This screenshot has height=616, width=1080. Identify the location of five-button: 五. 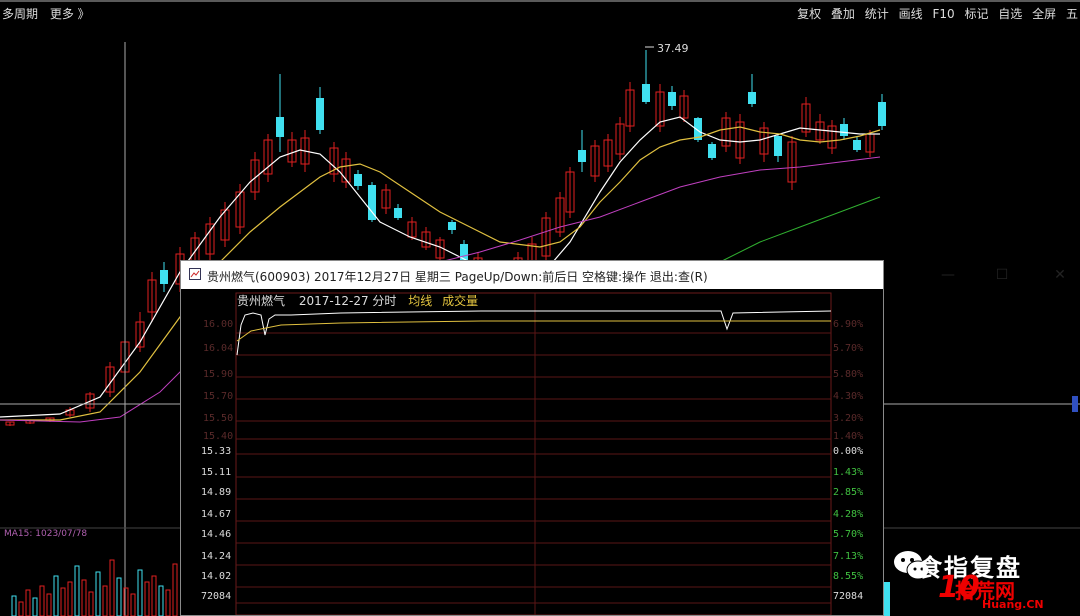
(1072, 14).